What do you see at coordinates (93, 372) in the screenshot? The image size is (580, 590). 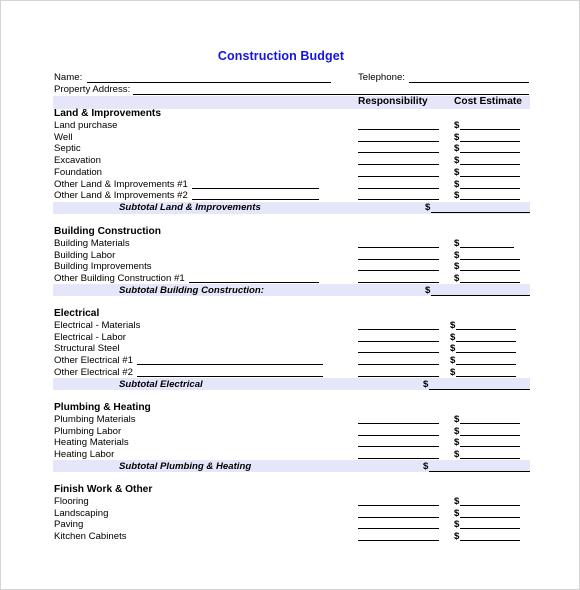 I see `line-item-label: Other Electrical #2` at bounding box center [93, 372].